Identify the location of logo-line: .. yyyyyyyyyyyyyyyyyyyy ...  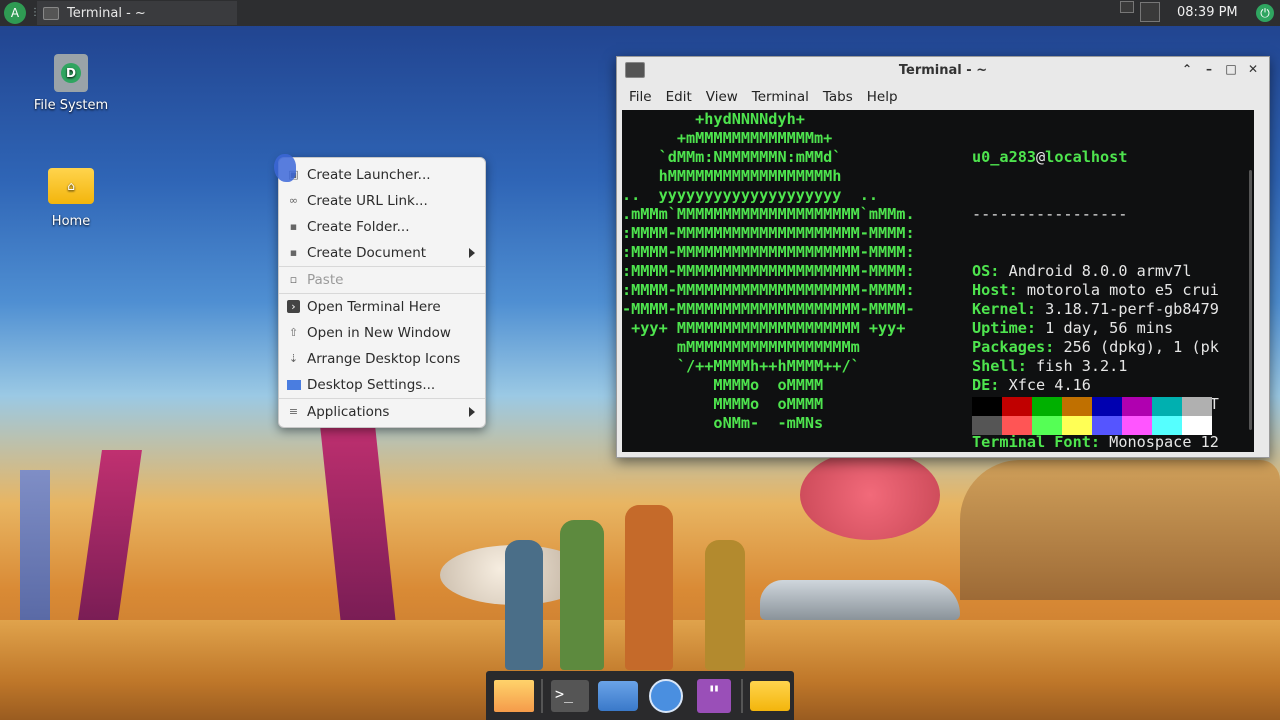
(750, 195).